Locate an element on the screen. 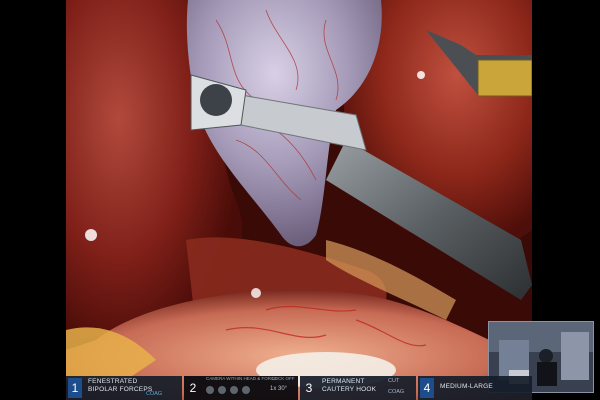 The width and height of the screenshot is (600, 400). slot-number: 1 is located at coordinates (75, 388).